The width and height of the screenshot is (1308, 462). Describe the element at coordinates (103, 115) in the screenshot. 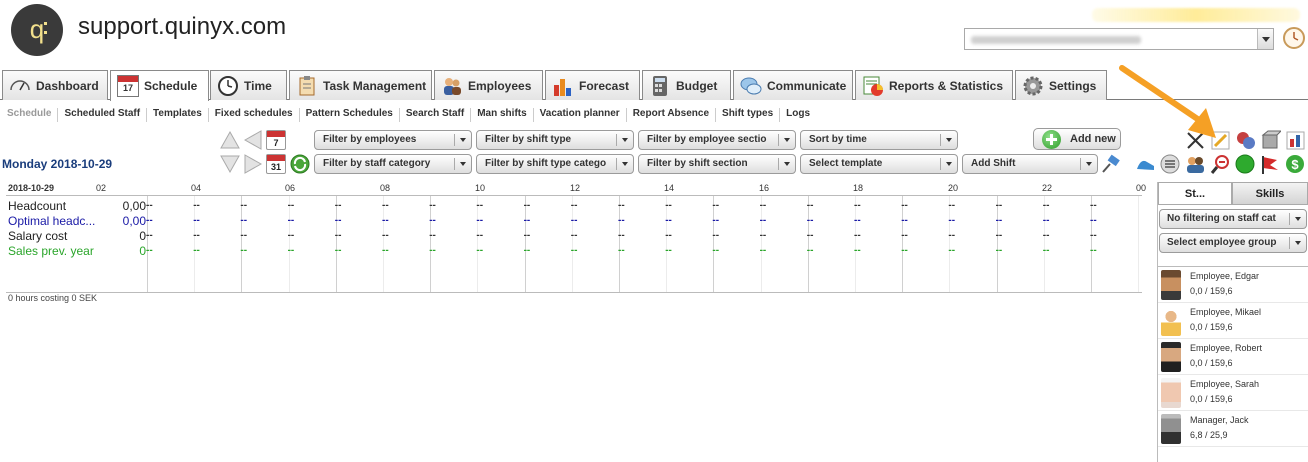

I see `subnav-scheduled-staff: Scheduled Staff` at that location.